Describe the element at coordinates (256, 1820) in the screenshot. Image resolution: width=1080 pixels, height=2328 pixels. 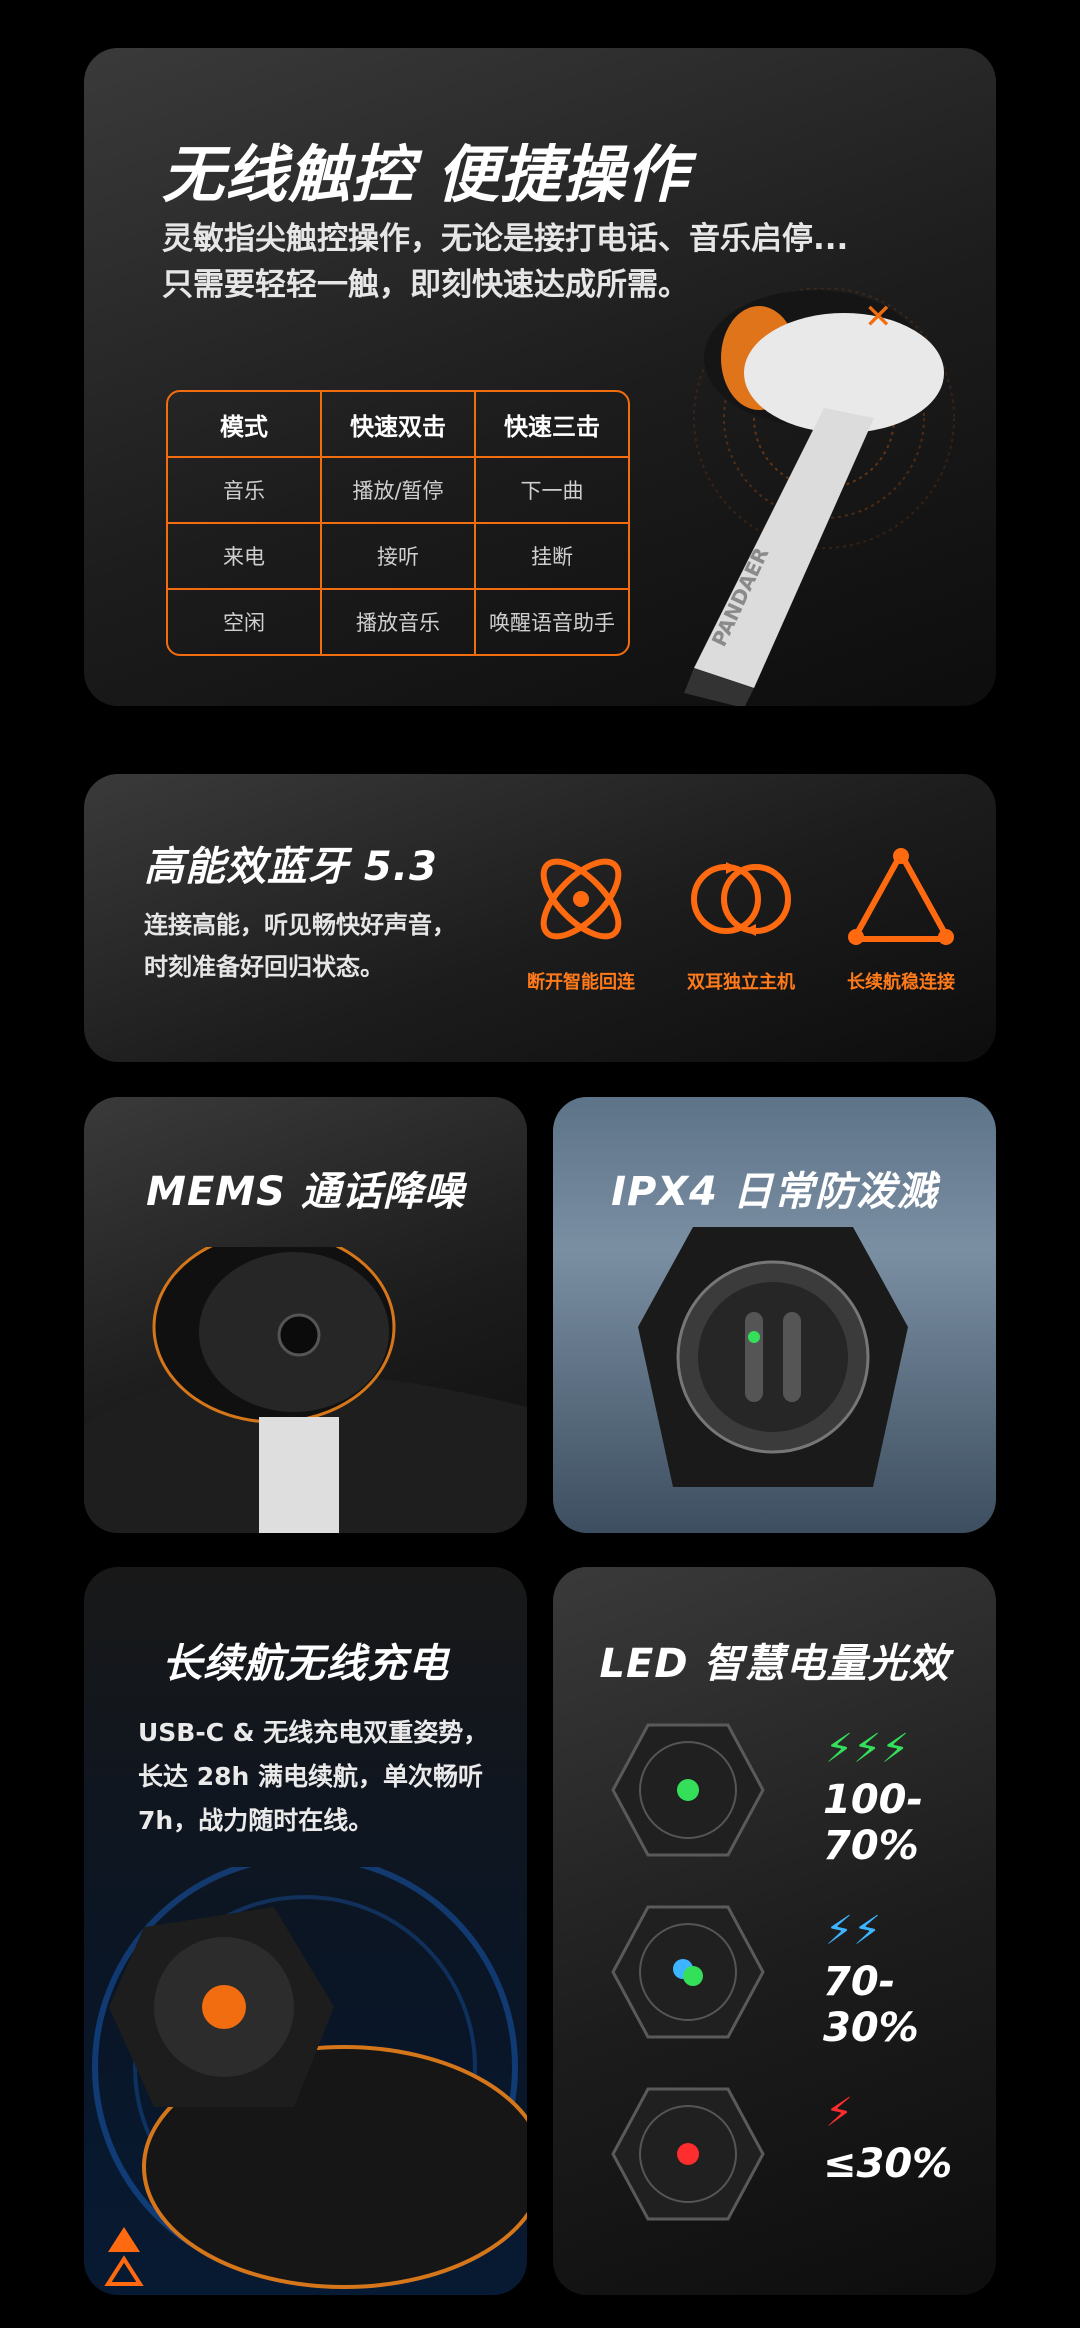
I see `charging-desc-line3: 7h，战力随时在线。` at that location.